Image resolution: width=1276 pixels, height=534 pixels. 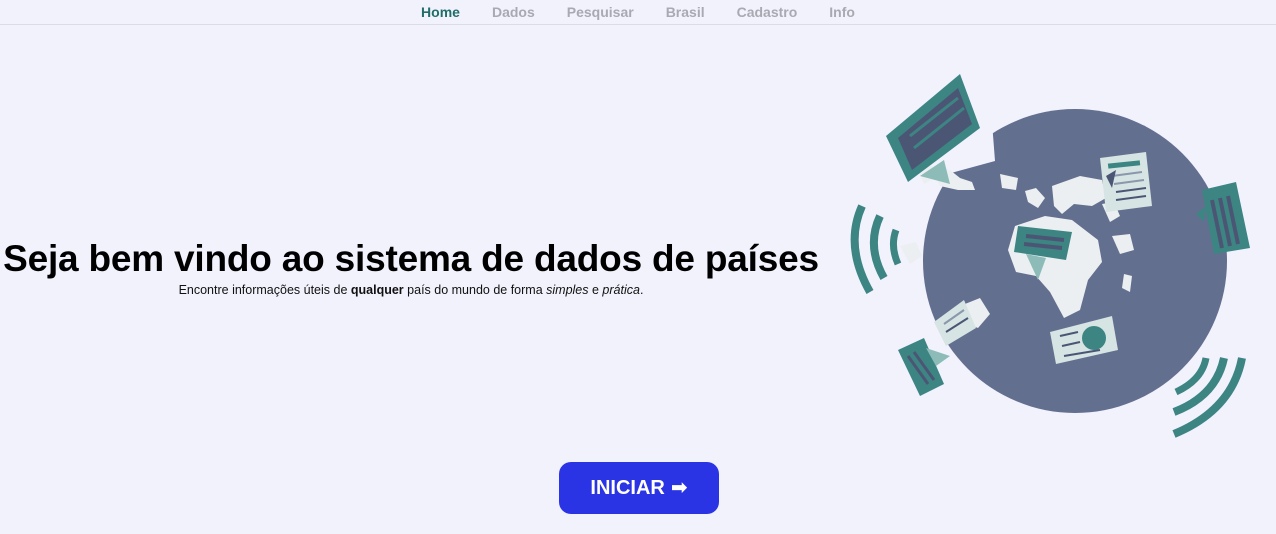 What do you see at coordinates (264, 290) in the screenshot?
I see `subtitle-text-1: Encontre informações úteis de` at bounding box center [264, 290].